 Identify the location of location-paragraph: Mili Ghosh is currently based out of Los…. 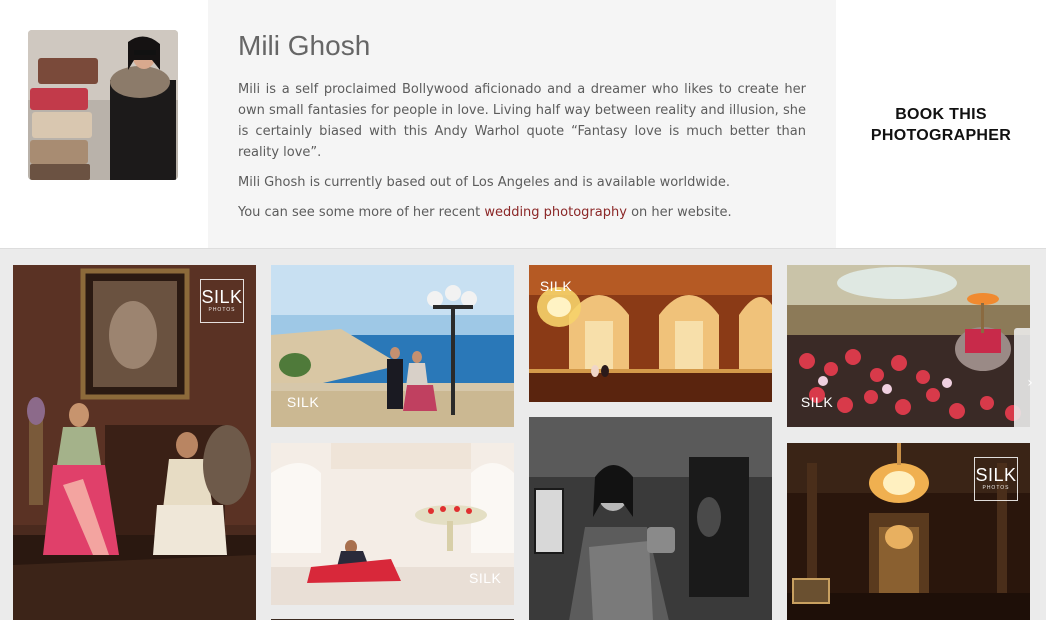
(484, 182).